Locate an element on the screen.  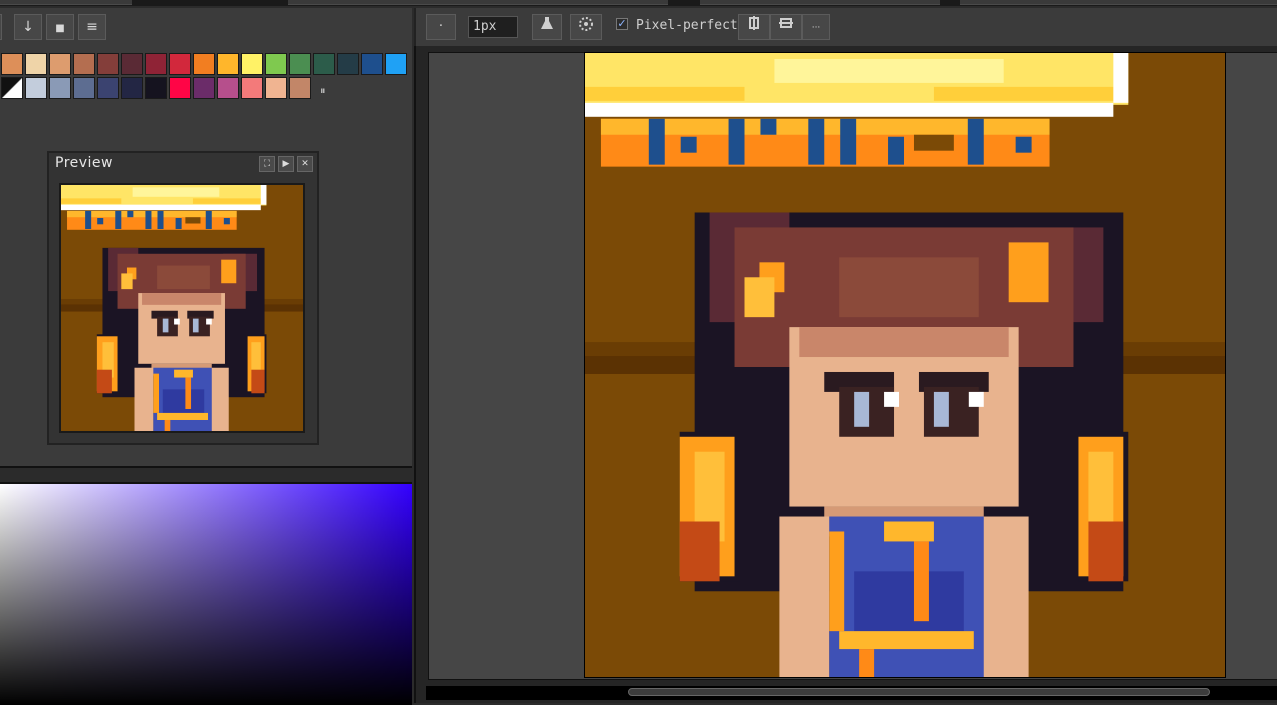
sparkle-icon is located at coordinates (586, 27).